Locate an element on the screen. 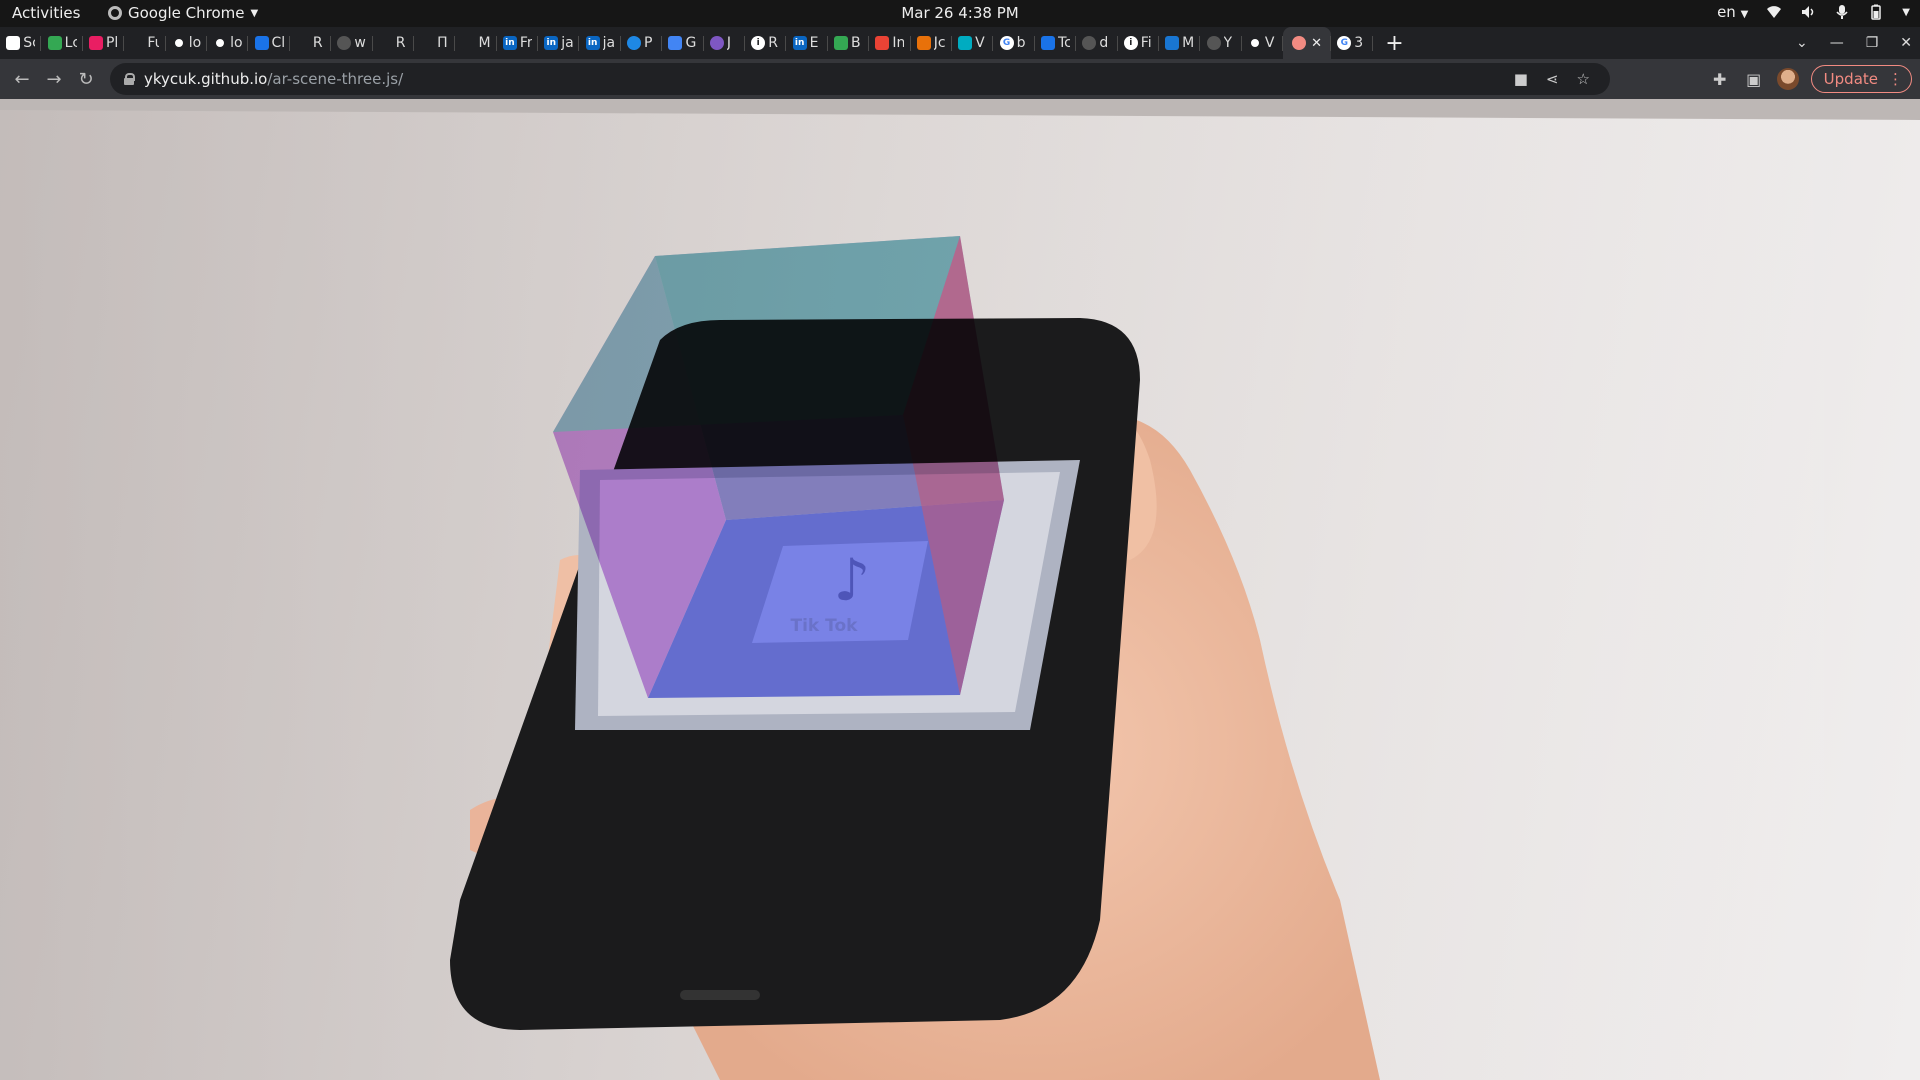 This screenshot has width=1920, height=1080. tab-title: G is located at coordinates (691, 43).